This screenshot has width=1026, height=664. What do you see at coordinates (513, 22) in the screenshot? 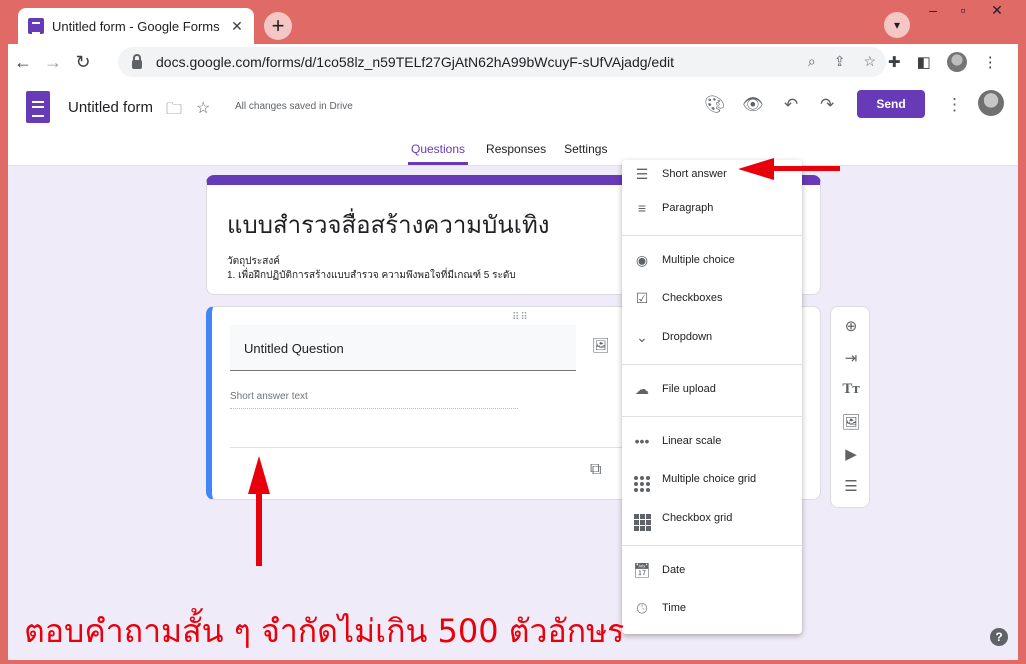
I see `browser-tab-strip: Untitled form - Google Forms ✕ + ▾ – ▫ ✕` at bounding box center [513, 22].